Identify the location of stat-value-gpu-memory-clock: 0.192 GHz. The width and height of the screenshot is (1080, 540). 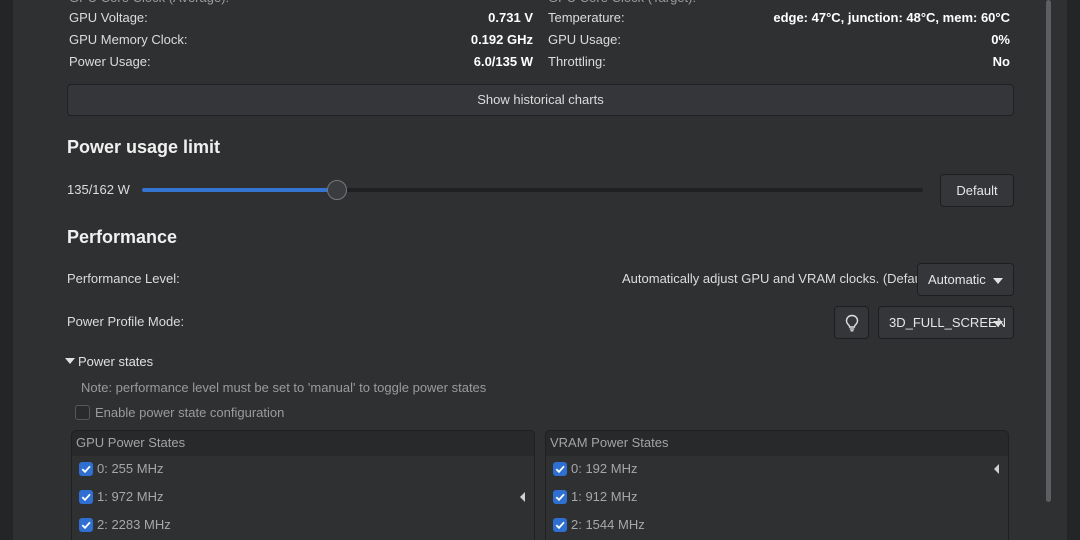
(501, 39).